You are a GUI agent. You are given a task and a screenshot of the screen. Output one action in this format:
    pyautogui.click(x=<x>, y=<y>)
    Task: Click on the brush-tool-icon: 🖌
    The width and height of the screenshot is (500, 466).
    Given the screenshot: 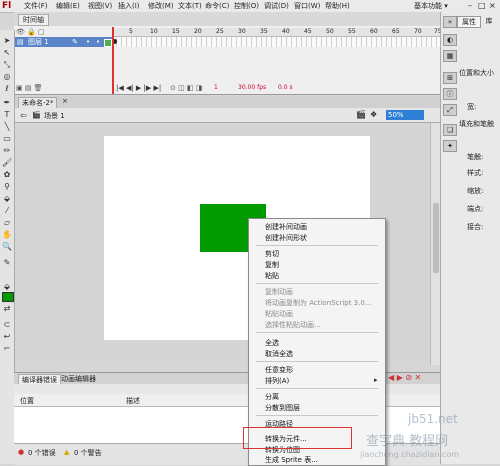 What is the action you would take?
    pyautogui.click(x=7, y=162)
    